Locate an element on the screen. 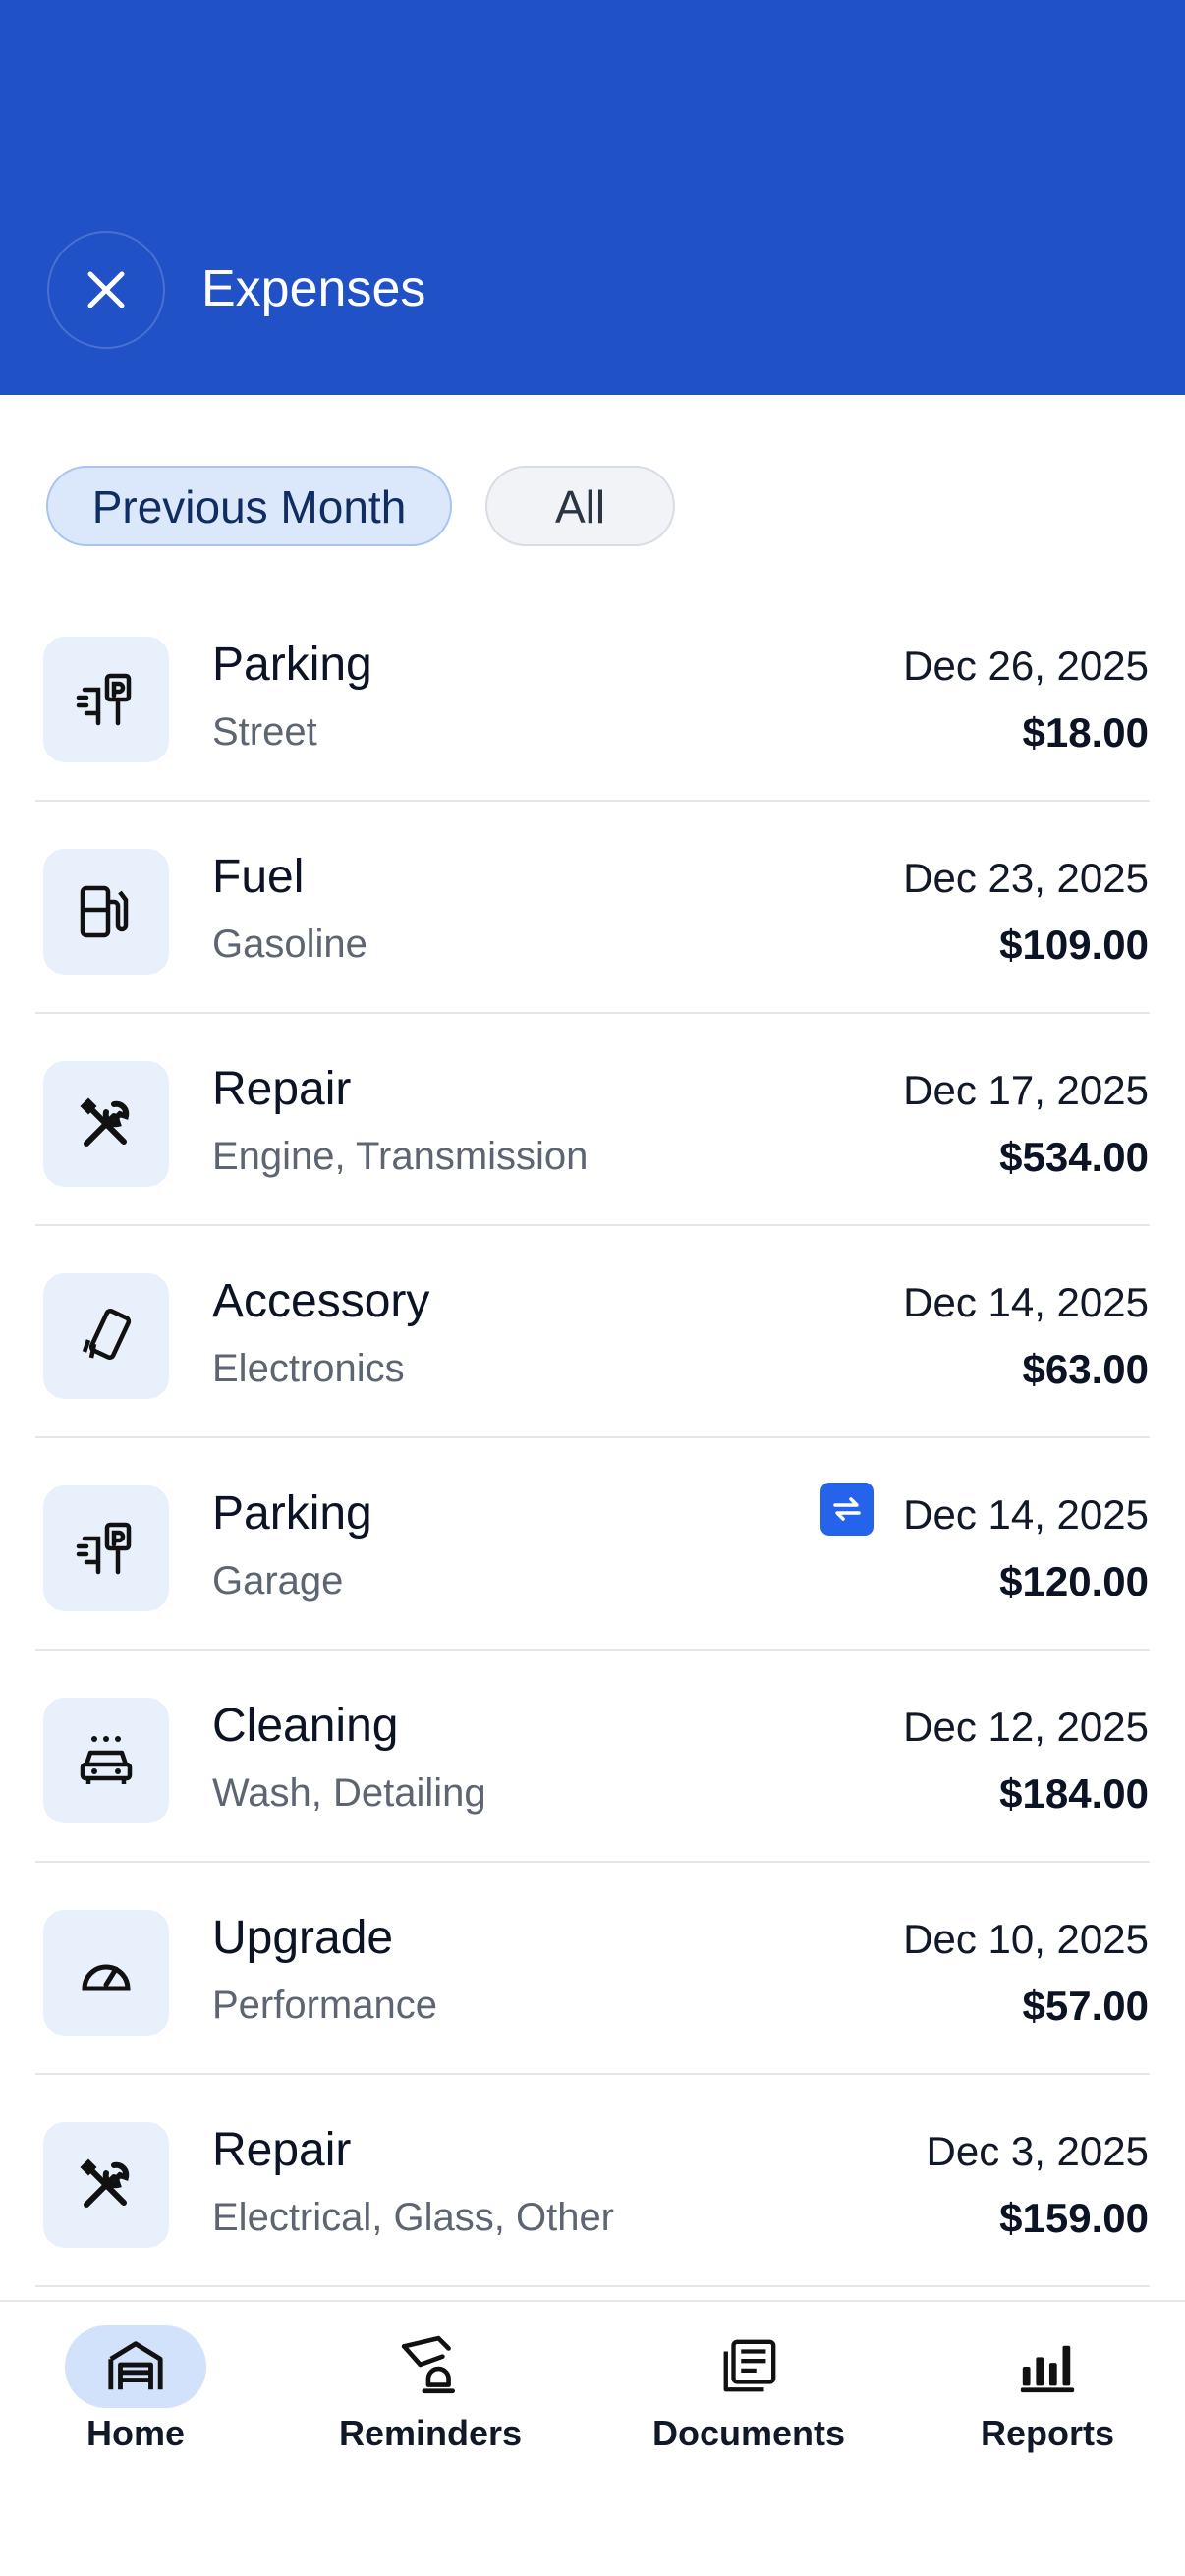 The height and width of the screenshot is (2576, 1185). filter-all: All is located at coordinates (580, 506).